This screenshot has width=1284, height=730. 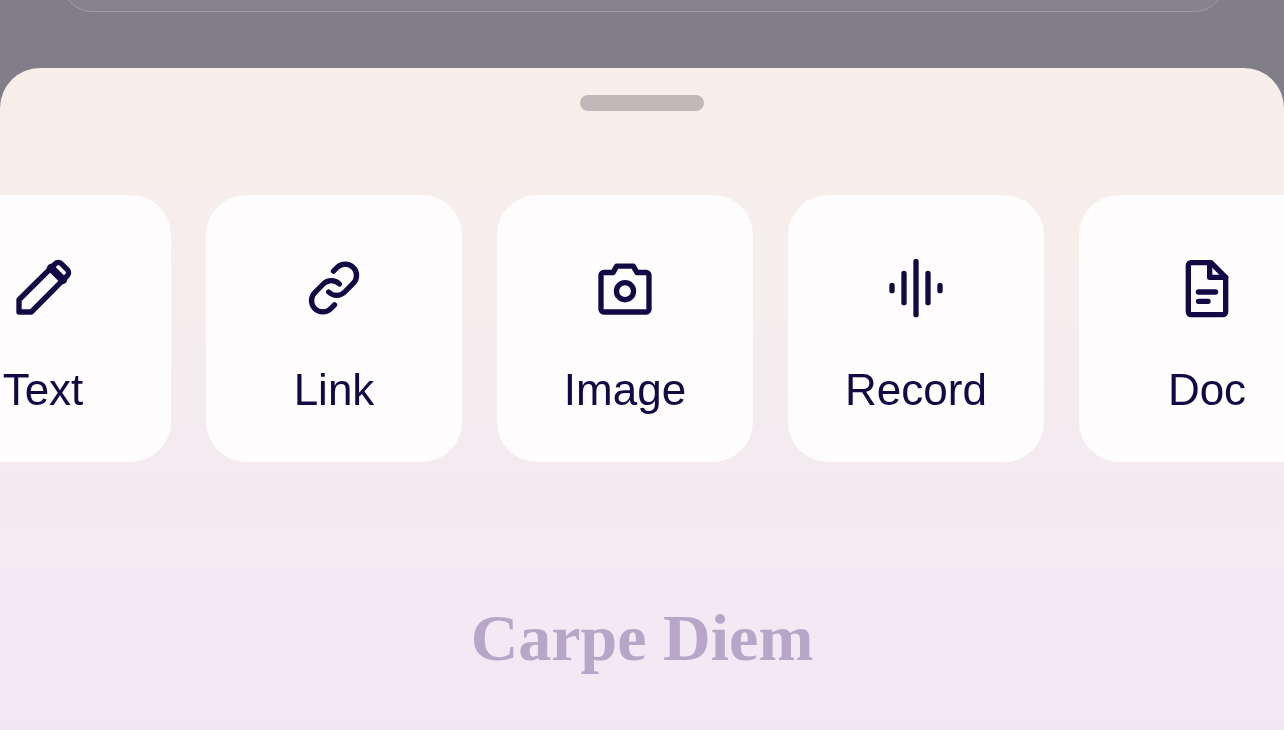 I want to click on option-button: Link, so click(x=334, y=328).